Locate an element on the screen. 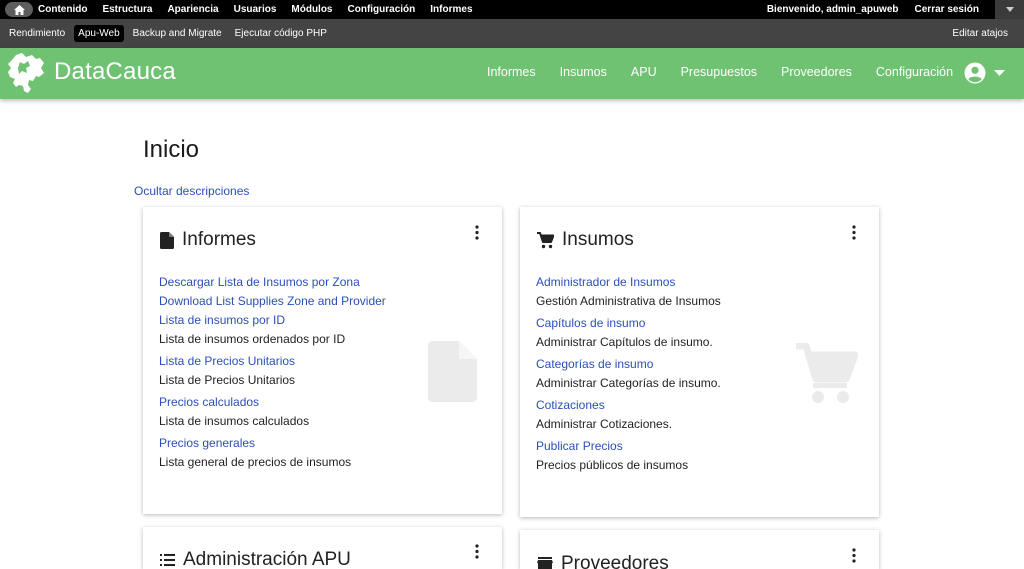 Image resolution: width=1024 pixels, height=569 pixels. link-publicar-precios: Publicar Precios is located at coordinates (628, 446).